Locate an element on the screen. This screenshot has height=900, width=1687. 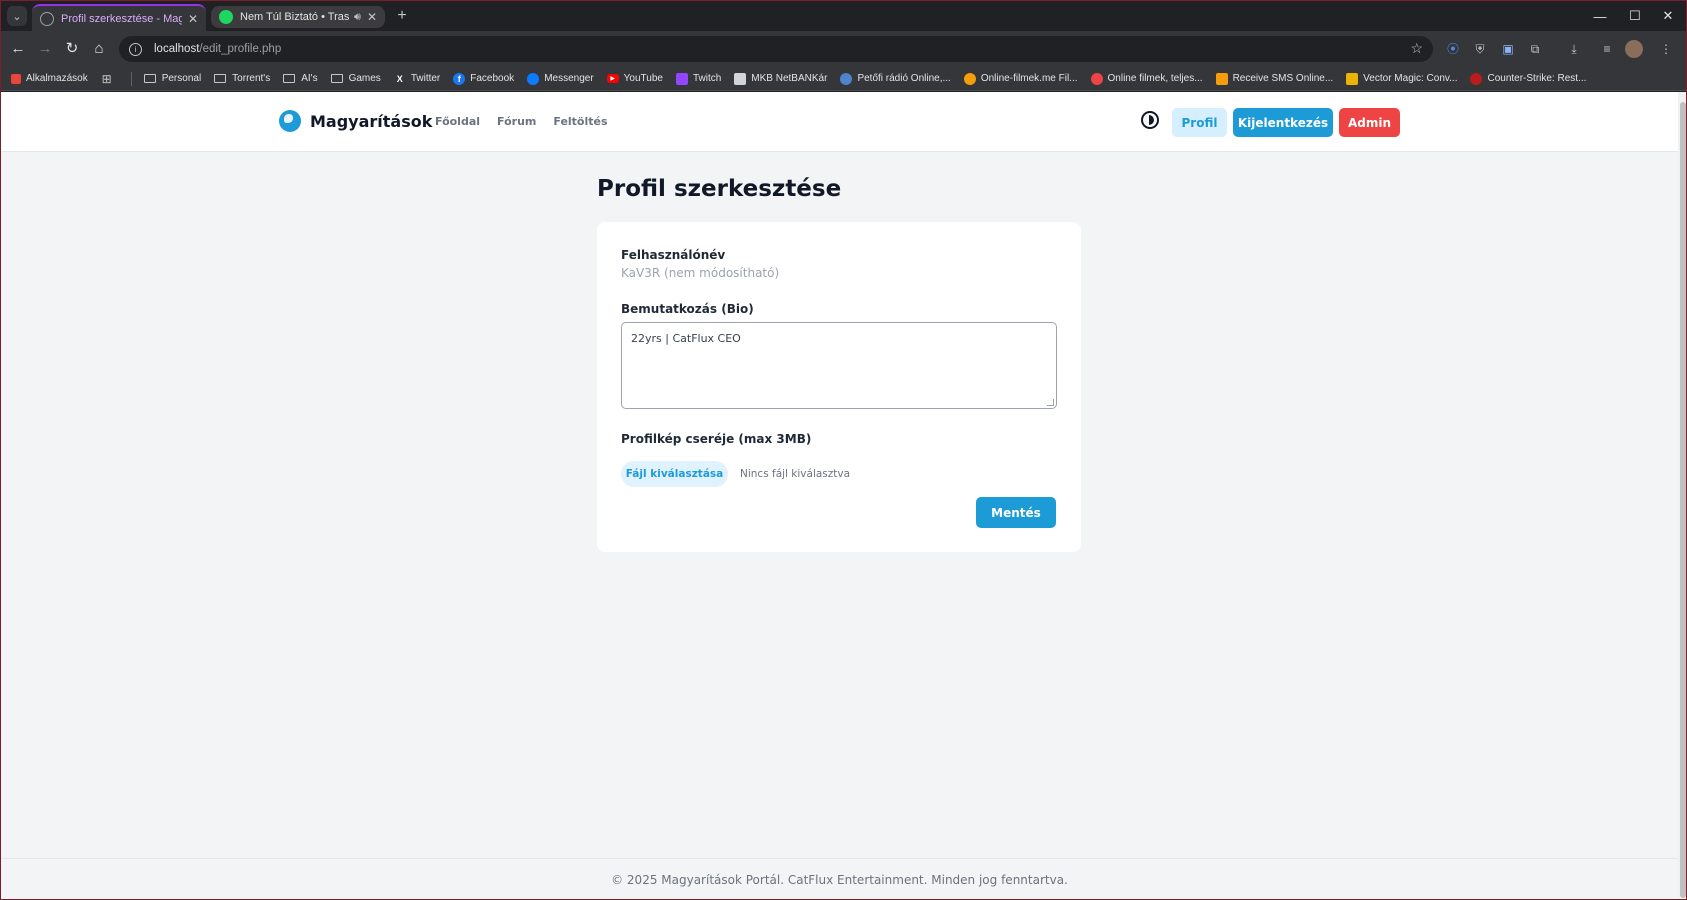
window-extension-icon: ▣ is located at coordinates (1508, 49).